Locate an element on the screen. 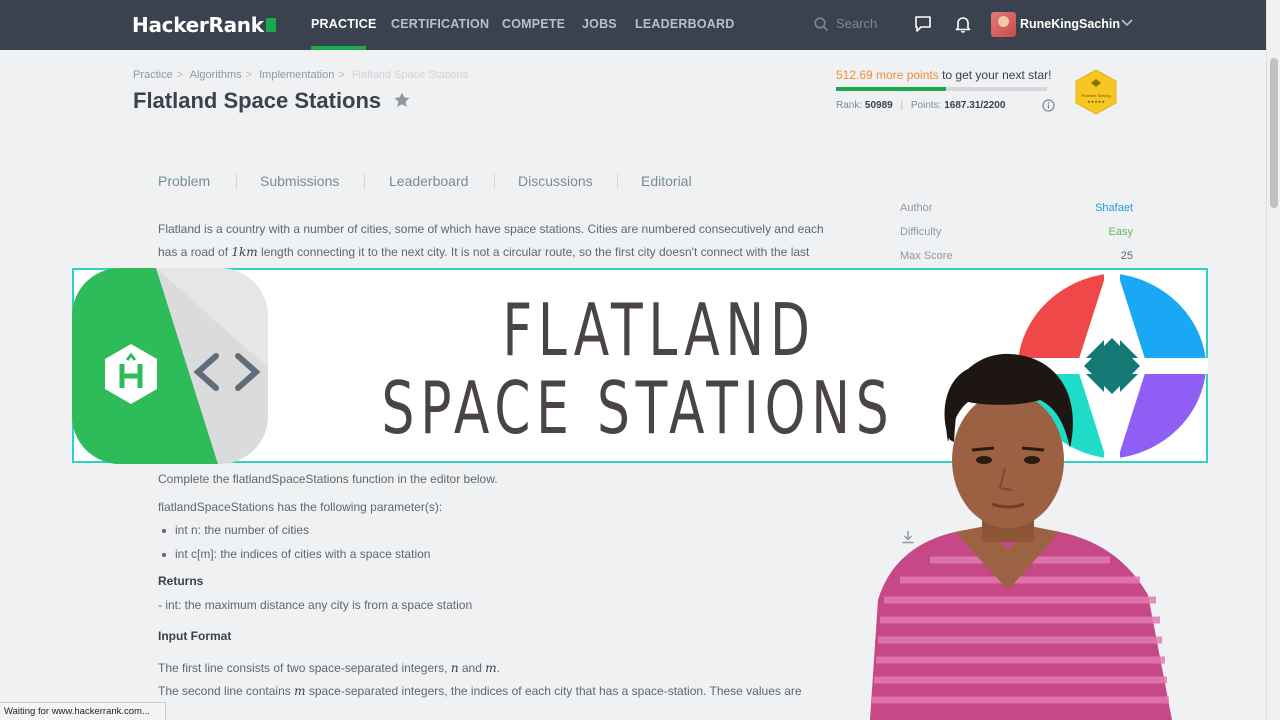 The height and width of the screenshot is (720, 1280). breadcrumb-algorithms: Algorithms is located at coordinates (216, 75).